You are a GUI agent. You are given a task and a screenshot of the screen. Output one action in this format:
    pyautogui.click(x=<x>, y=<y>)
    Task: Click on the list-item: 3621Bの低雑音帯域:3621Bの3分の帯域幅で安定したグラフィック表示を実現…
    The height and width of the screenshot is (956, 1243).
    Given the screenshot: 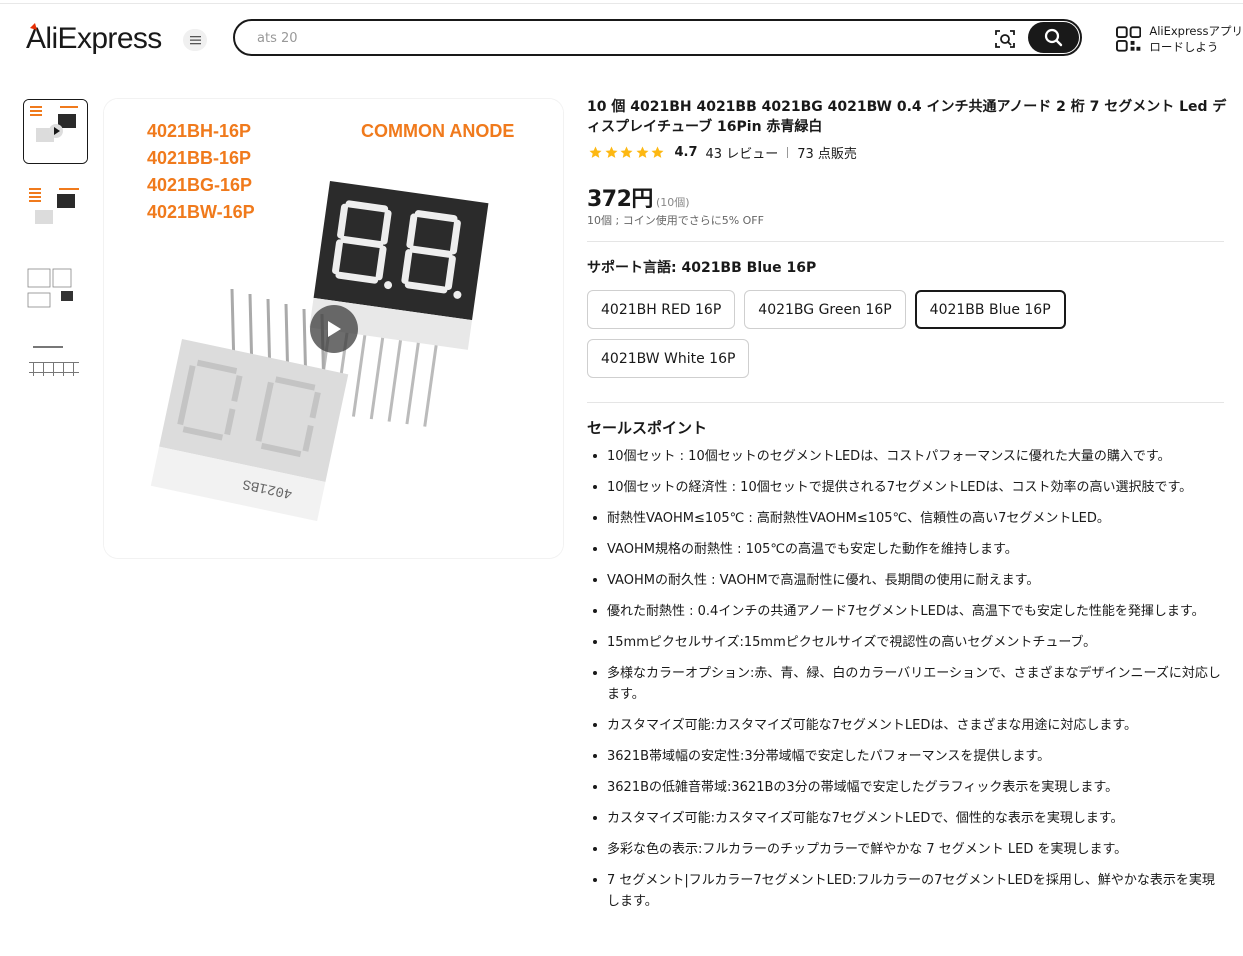 What is the action you would take?
    pyautogui.click(x=907, y=787)
    